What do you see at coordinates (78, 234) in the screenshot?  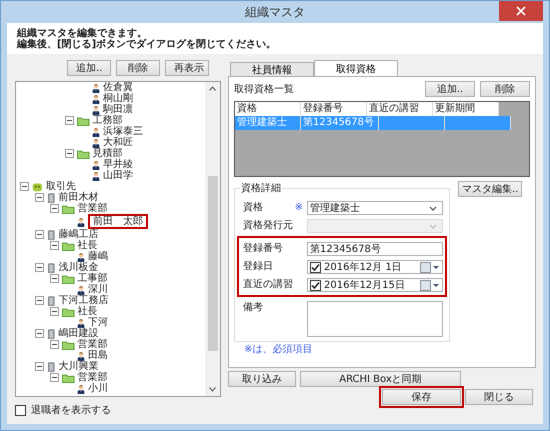 I see `tree-item: 藤嶋工店` at bounding box center [78, 234].